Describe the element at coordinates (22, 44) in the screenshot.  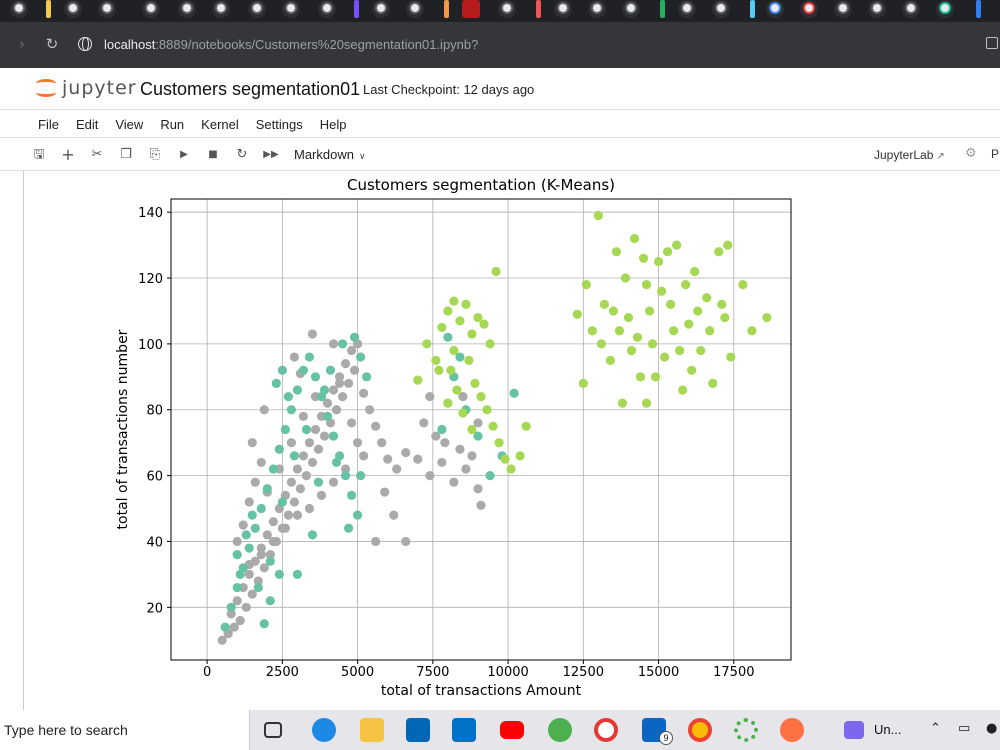
I see `forward-icon: ›` at that location.